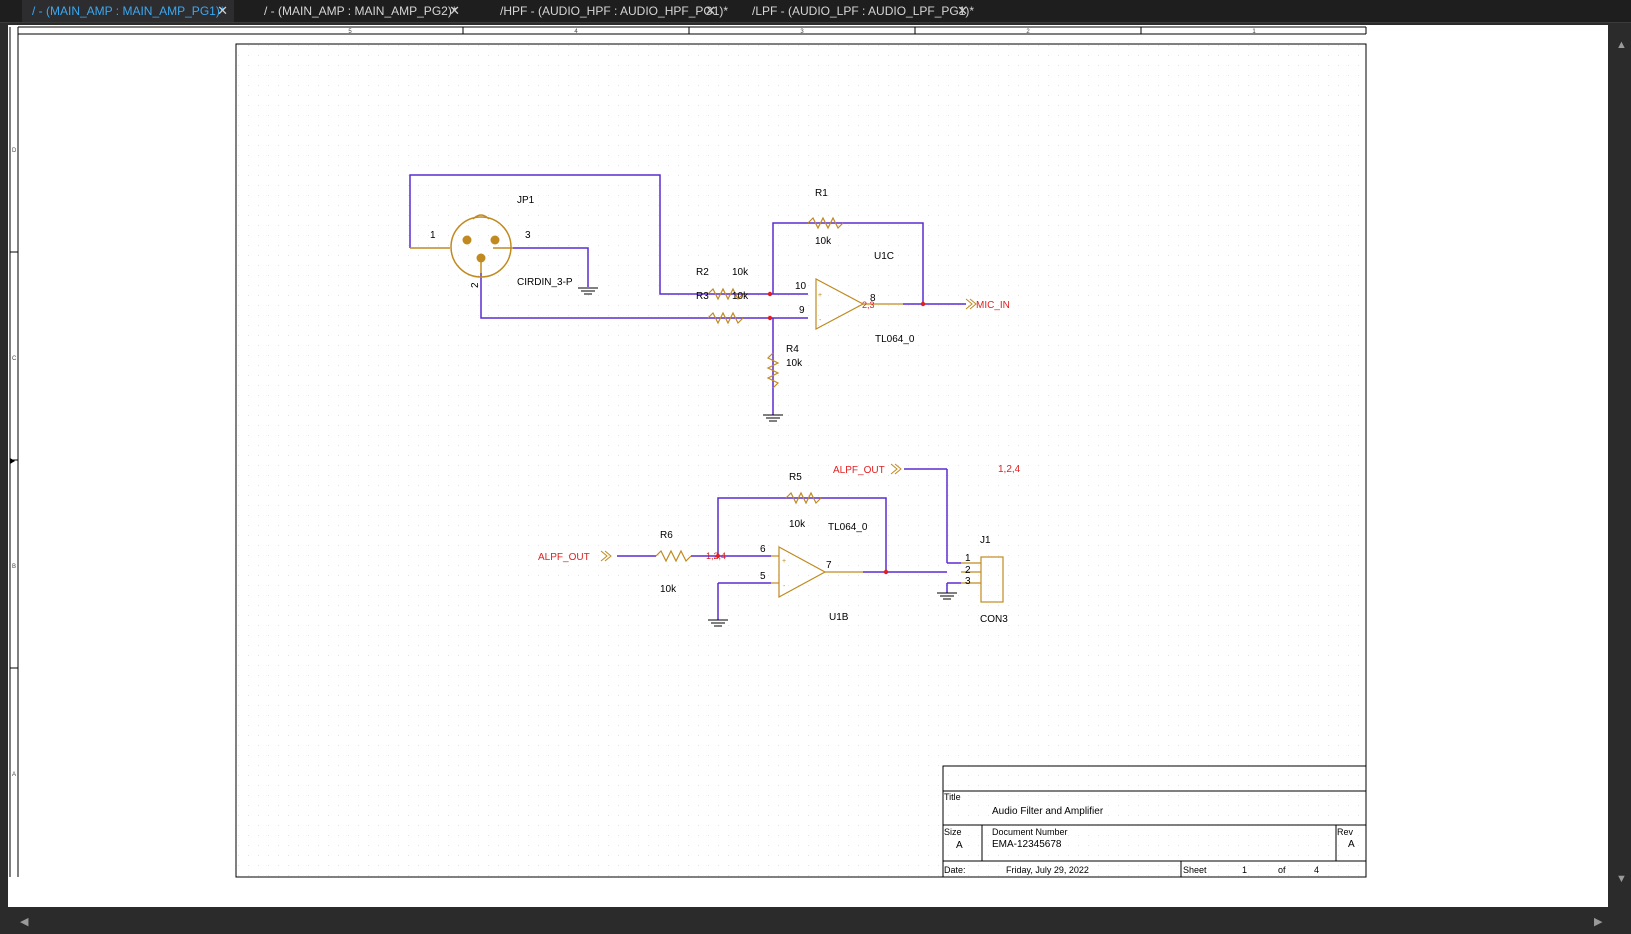 The width and height of the screenshot is (1631, 934). What do you see at coordinates (1009, 469) in the screenshot?
I see `sheet-refs-top: 1,2,4` at bounding box center [1009, 469].